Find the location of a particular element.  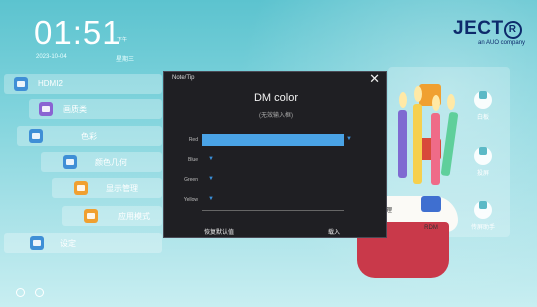

app-label: RDM is located at coordinates (431, 228).